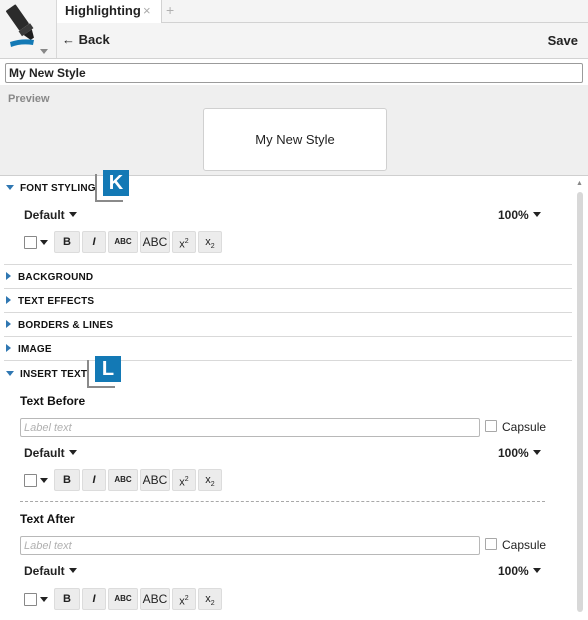  I want to click on dashed-divider, so click(282, 501).